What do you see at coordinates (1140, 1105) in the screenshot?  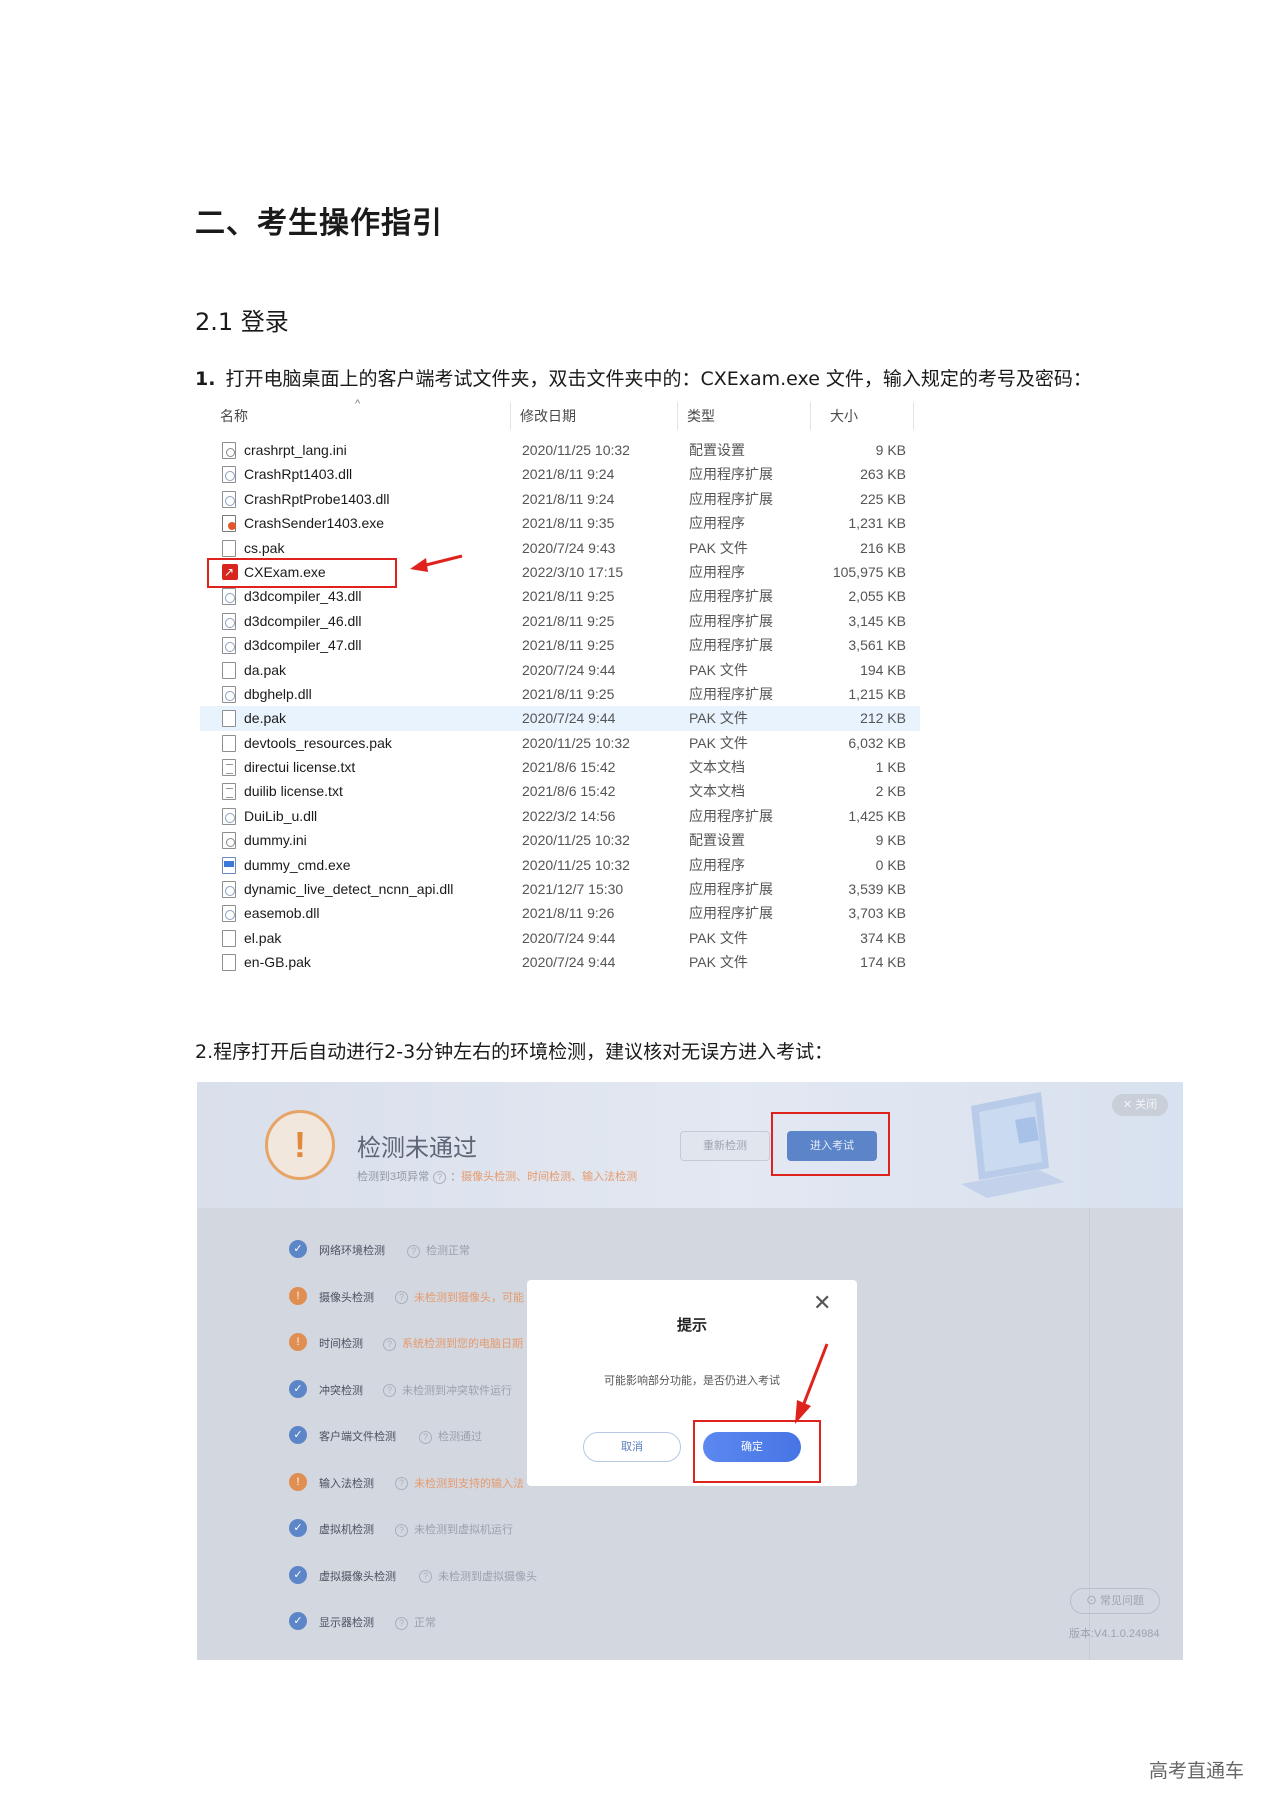 I see `close-button: ✕ 关闭` at bounding box center [1140, 1105].